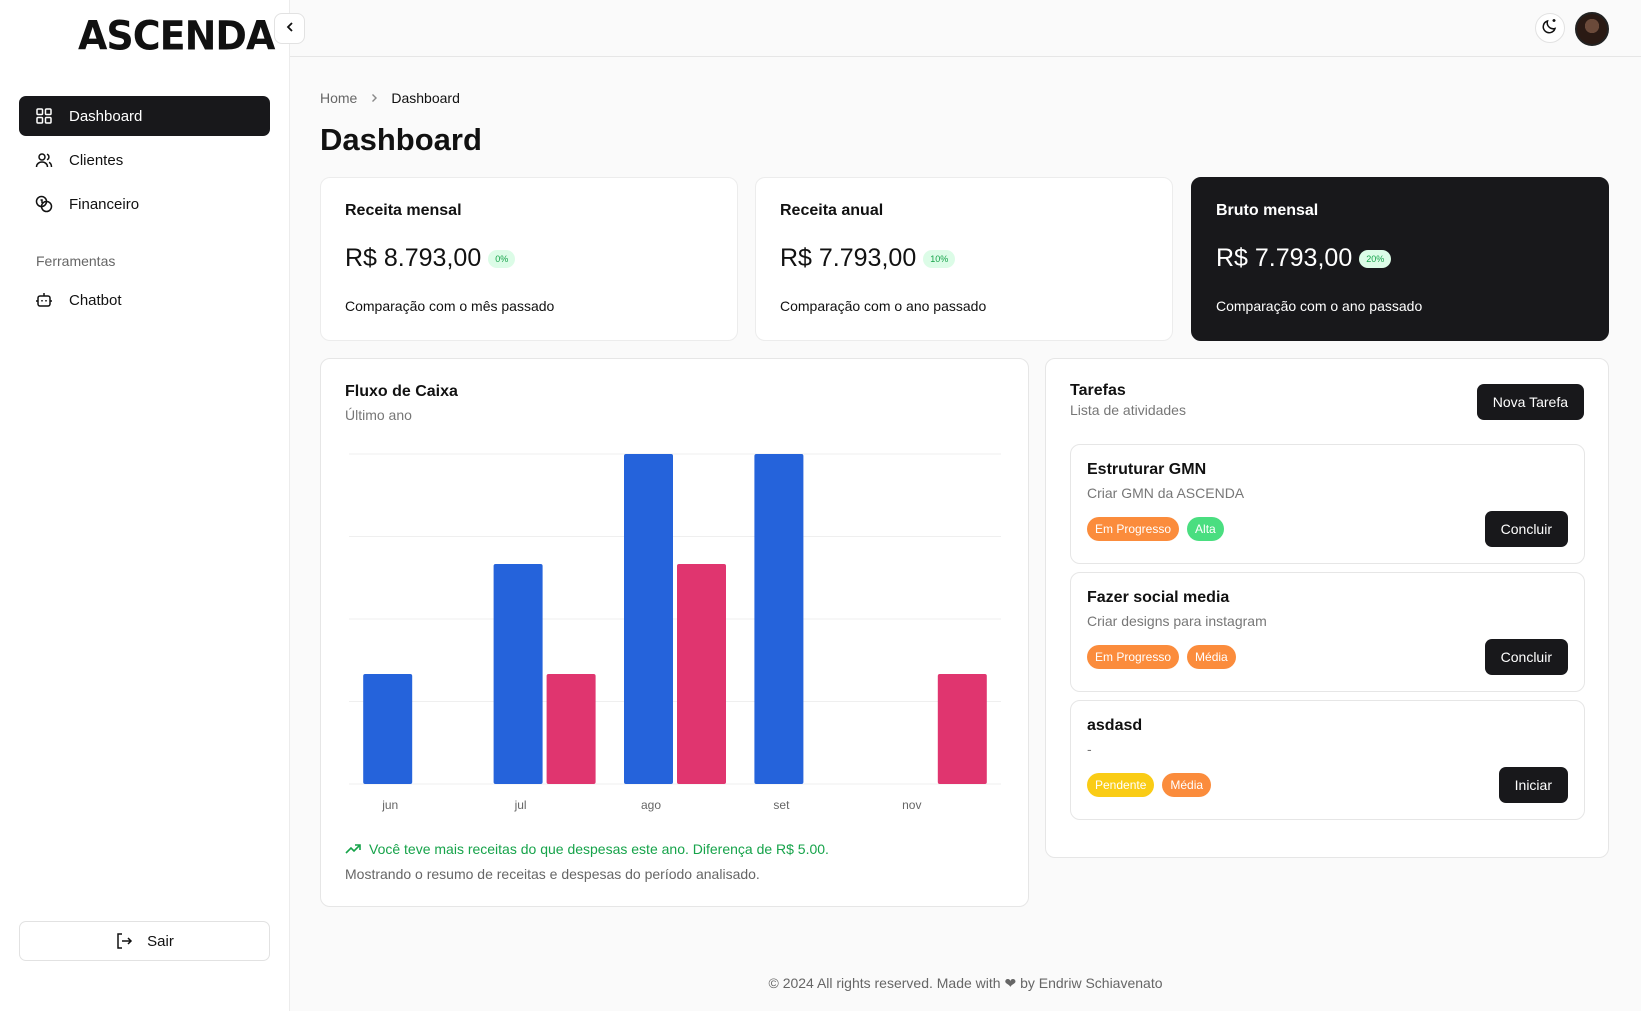 The image size is (1641, 1011). I want to click on logo: ASCENDA, so click(176, 36).